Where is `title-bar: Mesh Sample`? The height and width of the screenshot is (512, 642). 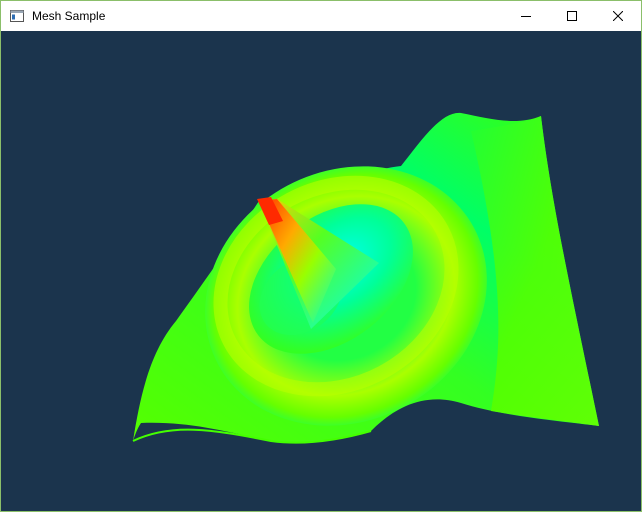 title-bar: Mesh Sample is located at coordinates (321, 16).